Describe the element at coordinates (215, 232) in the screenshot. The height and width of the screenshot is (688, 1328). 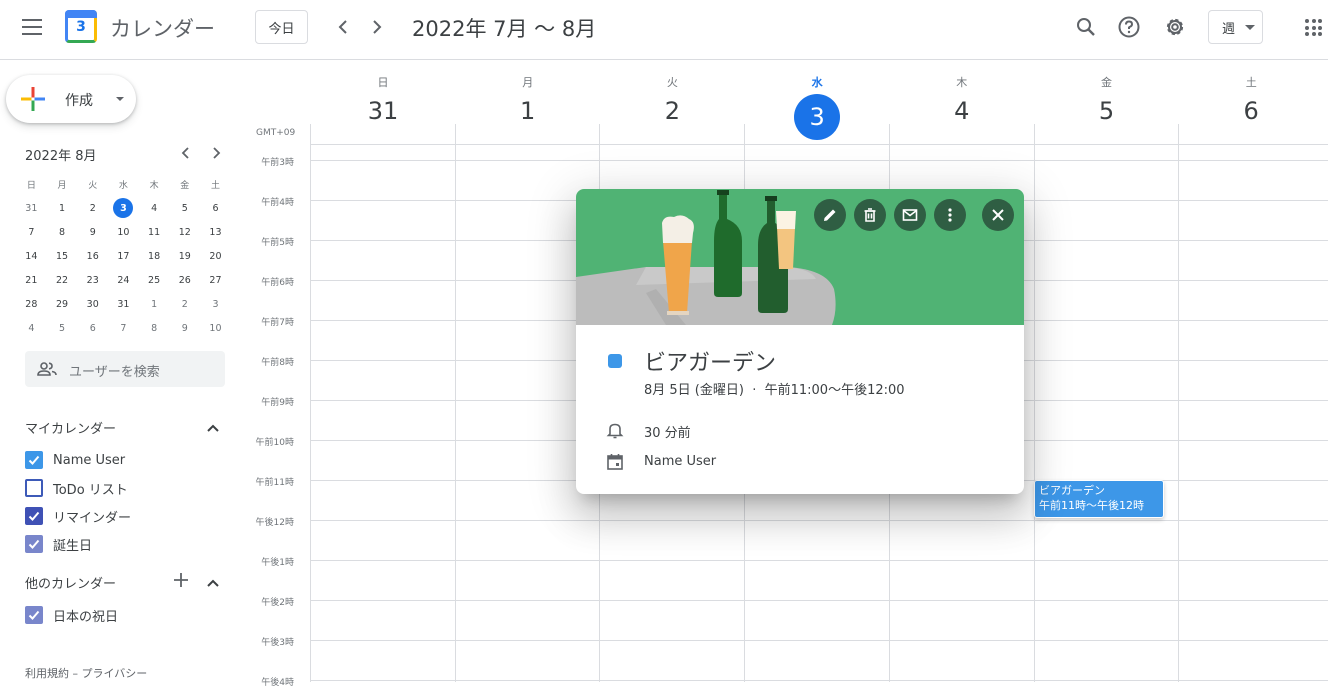
I see `mini-calendar-day: 13` at that location.